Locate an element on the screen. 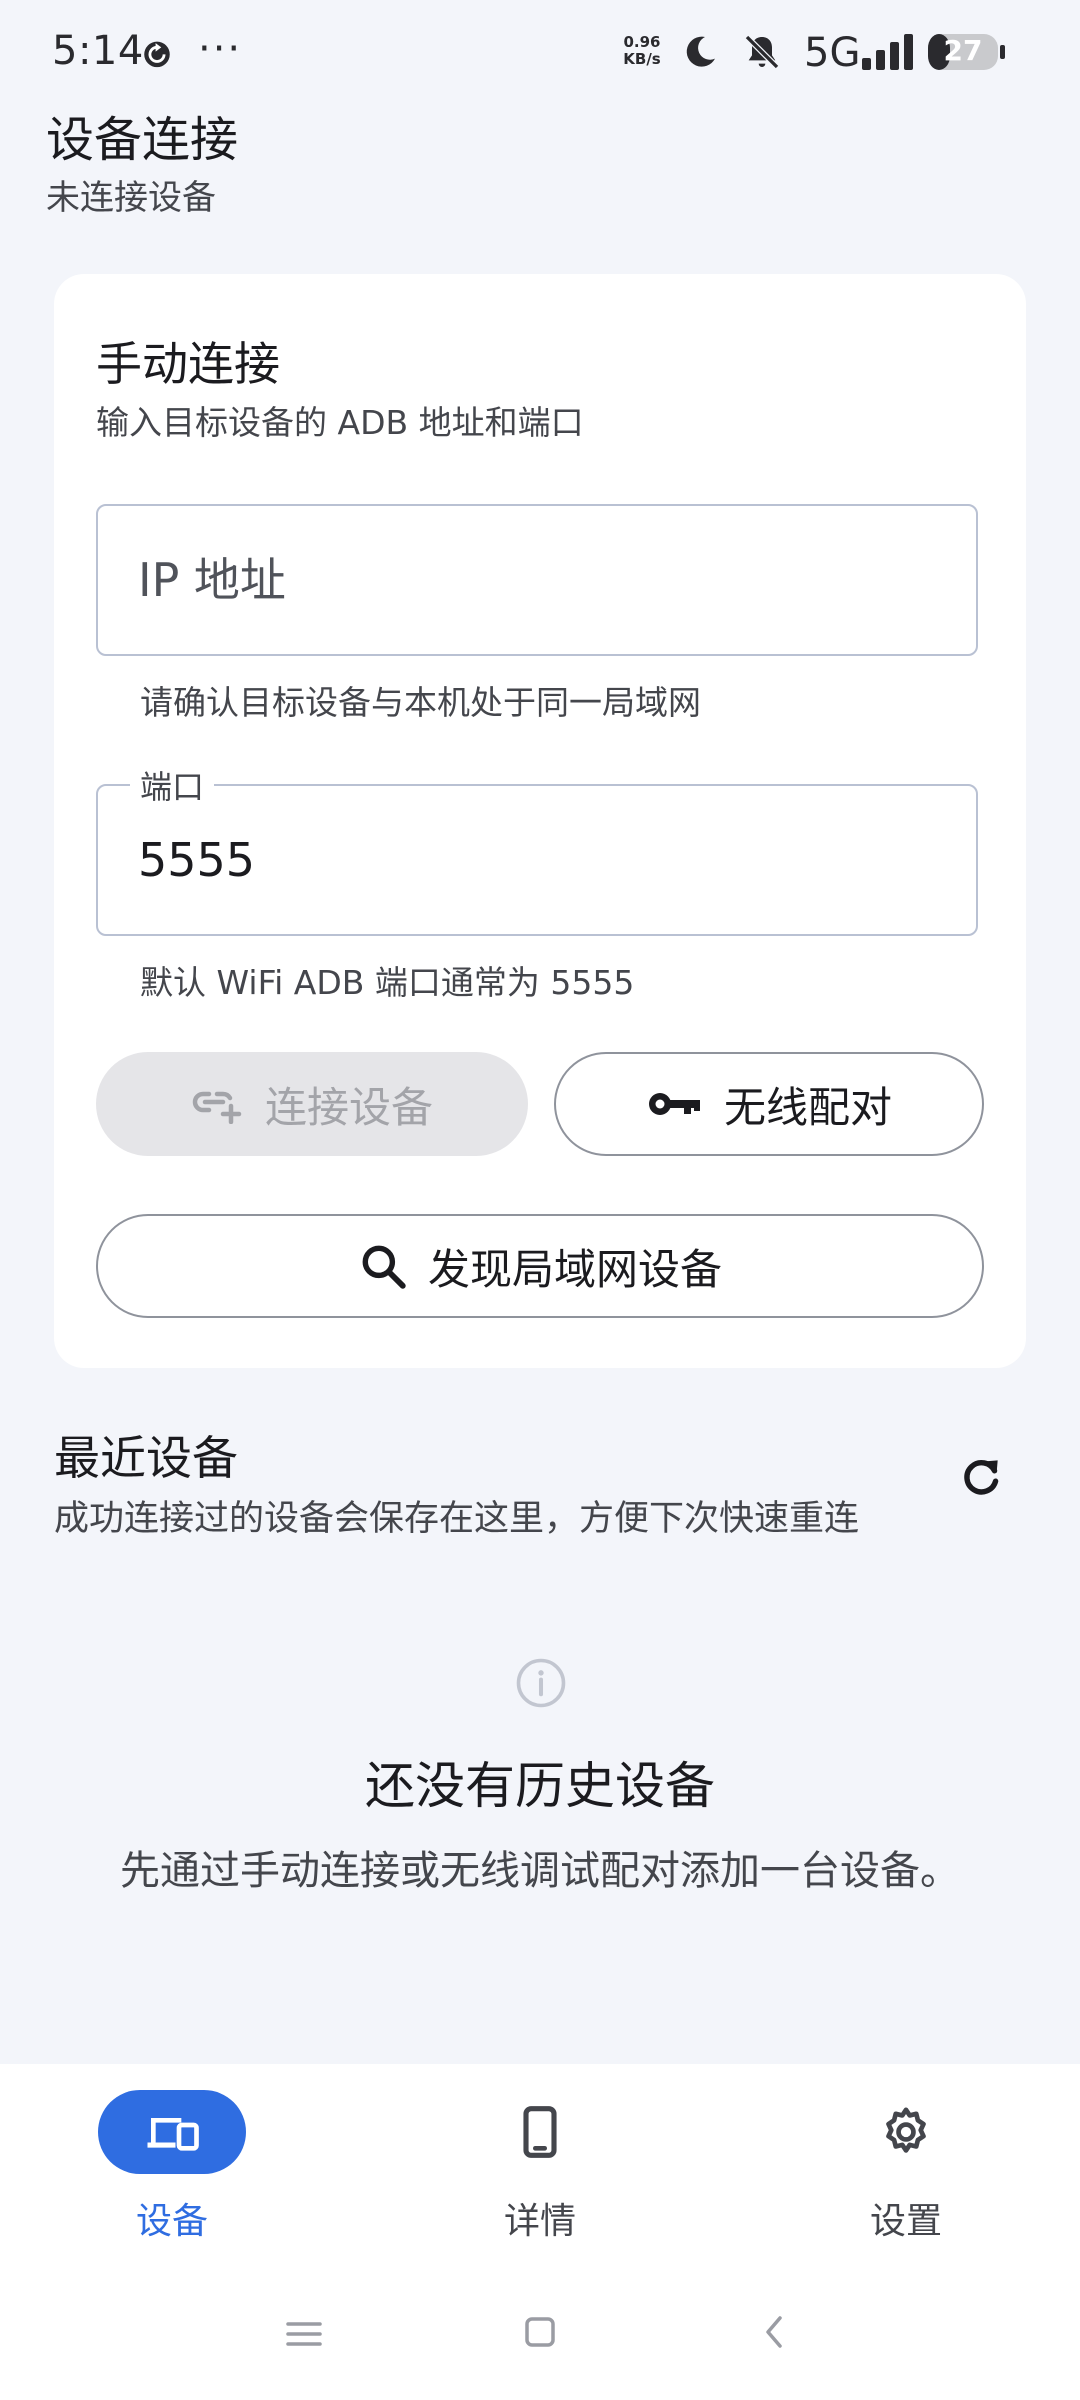  battery-level: 27 is located at coordinates (963, 50).